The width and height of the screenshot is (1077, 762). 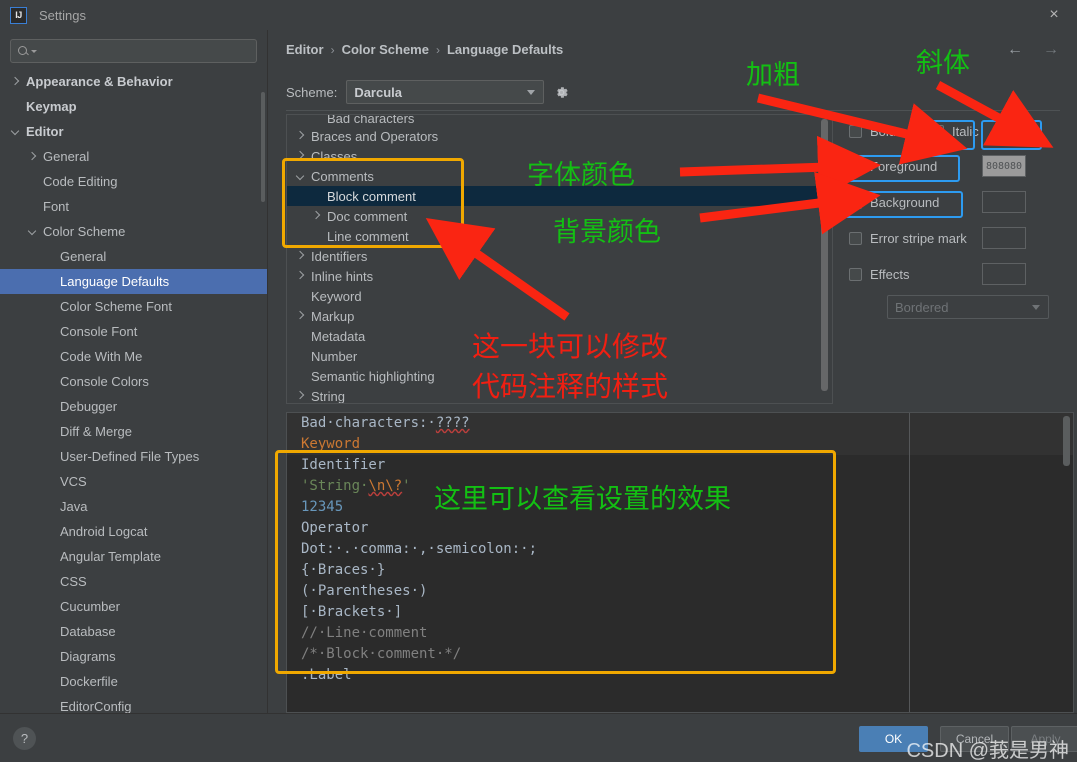 What do you see at coordinates (855, 202) in the screenshot?
I see `background-checkbox` at bounding box center [855, 202].